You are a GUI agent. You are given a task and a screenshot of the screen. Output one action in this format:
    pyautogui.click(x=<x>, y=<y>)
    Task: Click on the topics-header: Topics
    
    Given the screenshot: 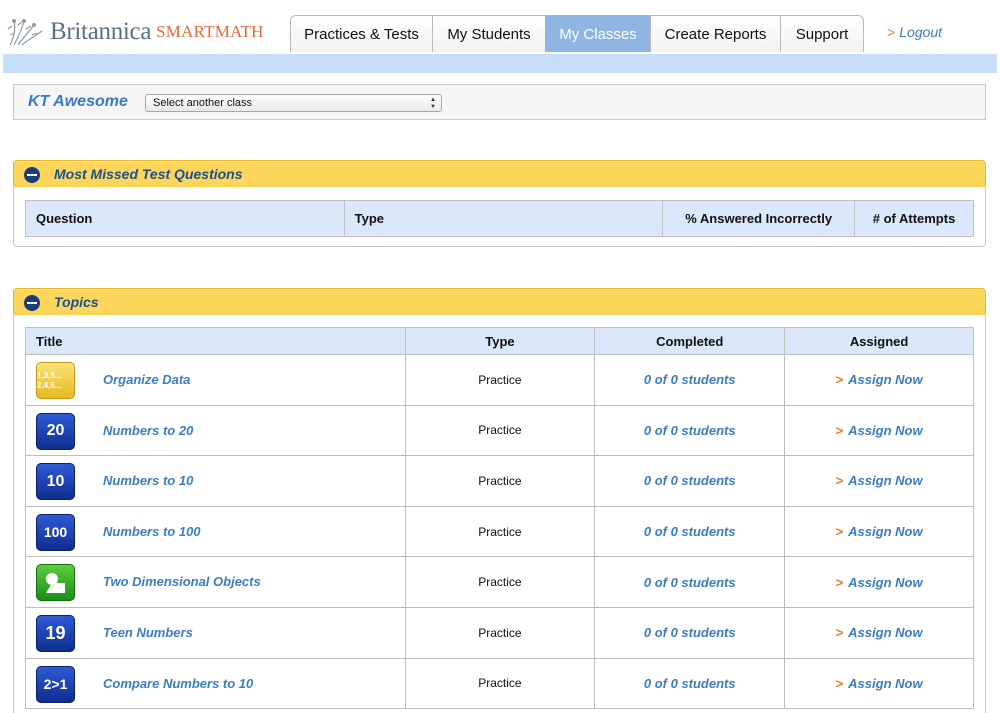 What is the action you would take?
    pyautogui.click(x=499, y=302)
    